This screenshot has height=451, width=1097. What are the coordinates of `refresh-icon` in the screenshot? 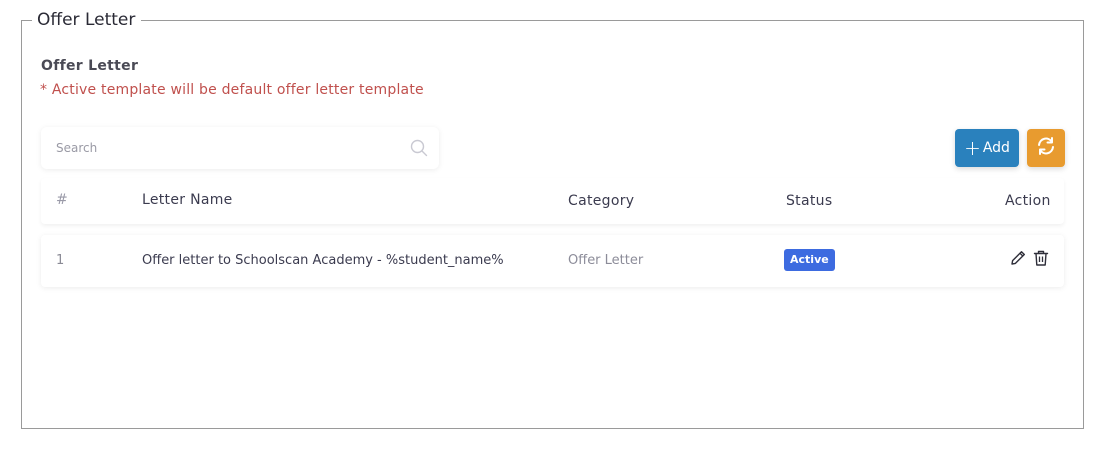 It's located at (1046, 148).